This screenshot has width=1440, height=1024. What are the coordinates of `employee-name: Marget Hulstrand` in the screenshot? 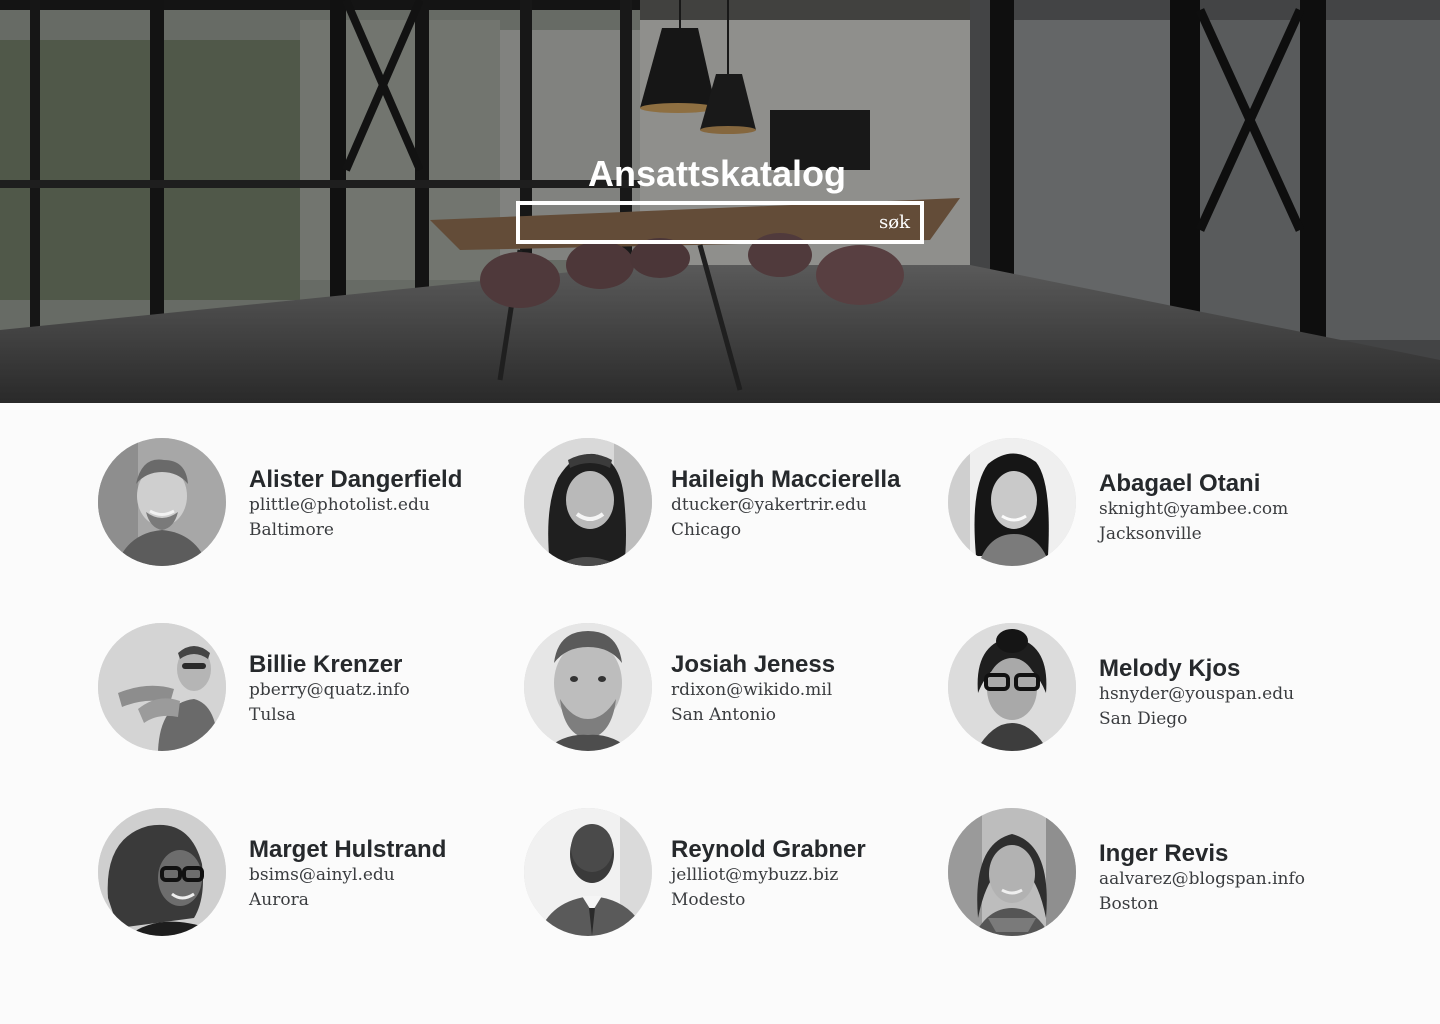 It's located at (348, 849).